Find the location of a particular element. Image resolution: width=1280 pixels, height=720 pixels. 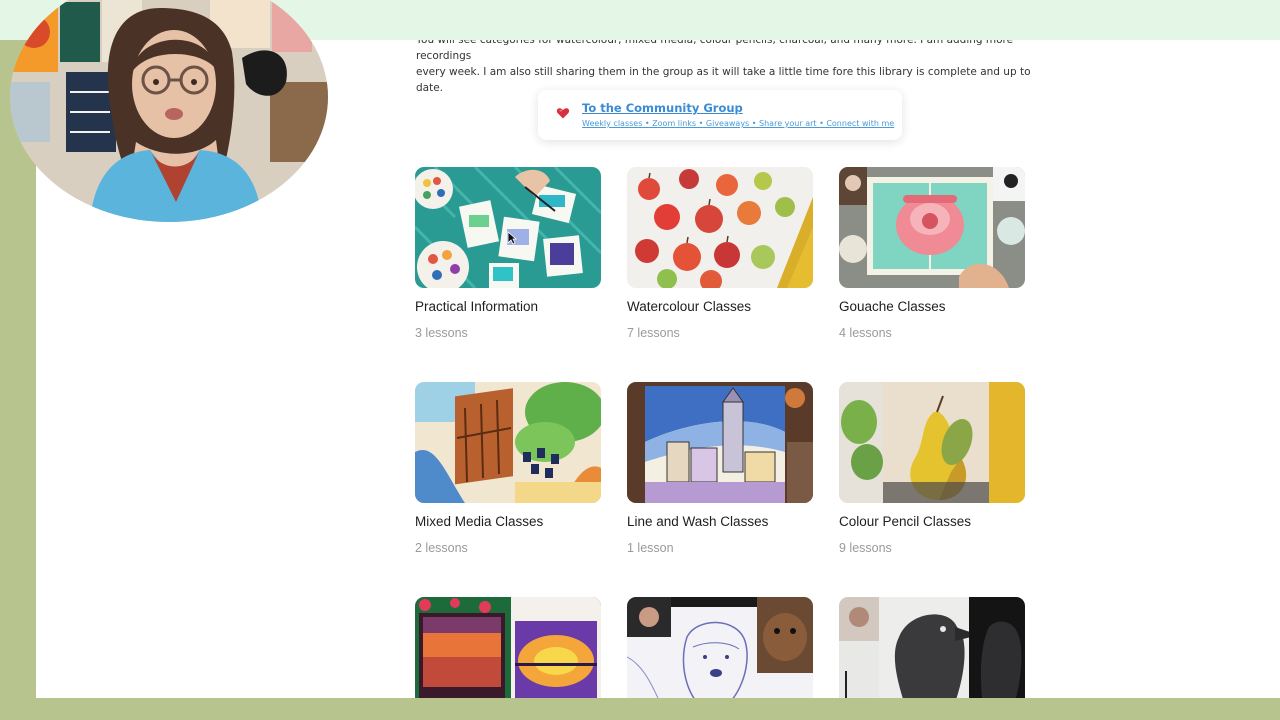

category-title: Watercolour Classes is located at coordinates (689, 306).